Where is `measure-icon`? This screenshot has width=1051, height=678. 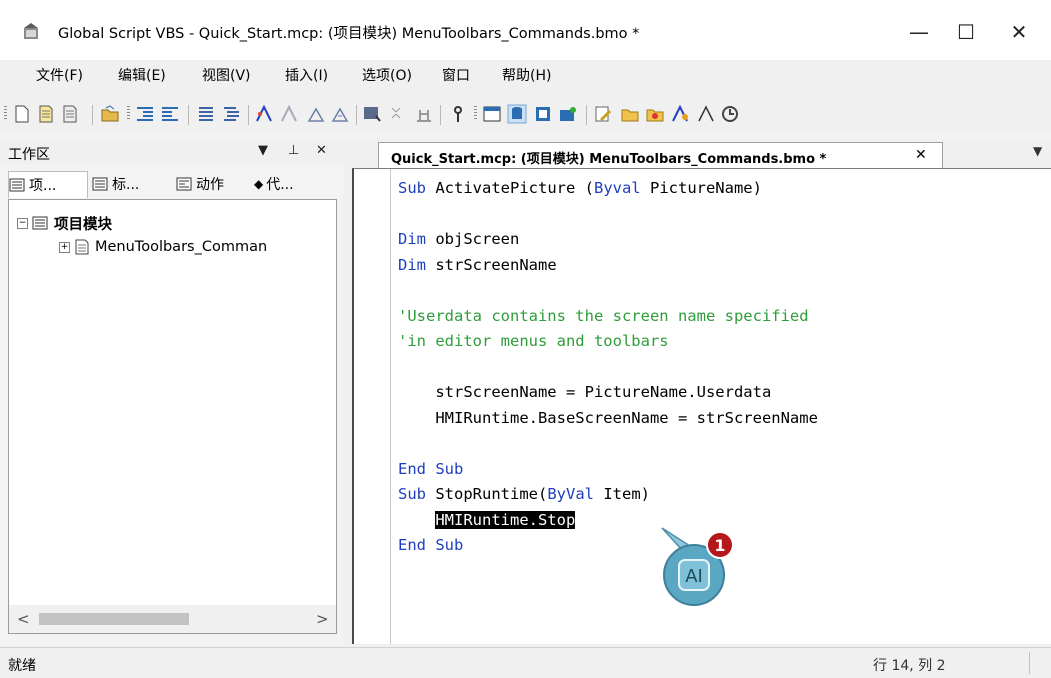
measure-icon is located at coordinates (706, 114).